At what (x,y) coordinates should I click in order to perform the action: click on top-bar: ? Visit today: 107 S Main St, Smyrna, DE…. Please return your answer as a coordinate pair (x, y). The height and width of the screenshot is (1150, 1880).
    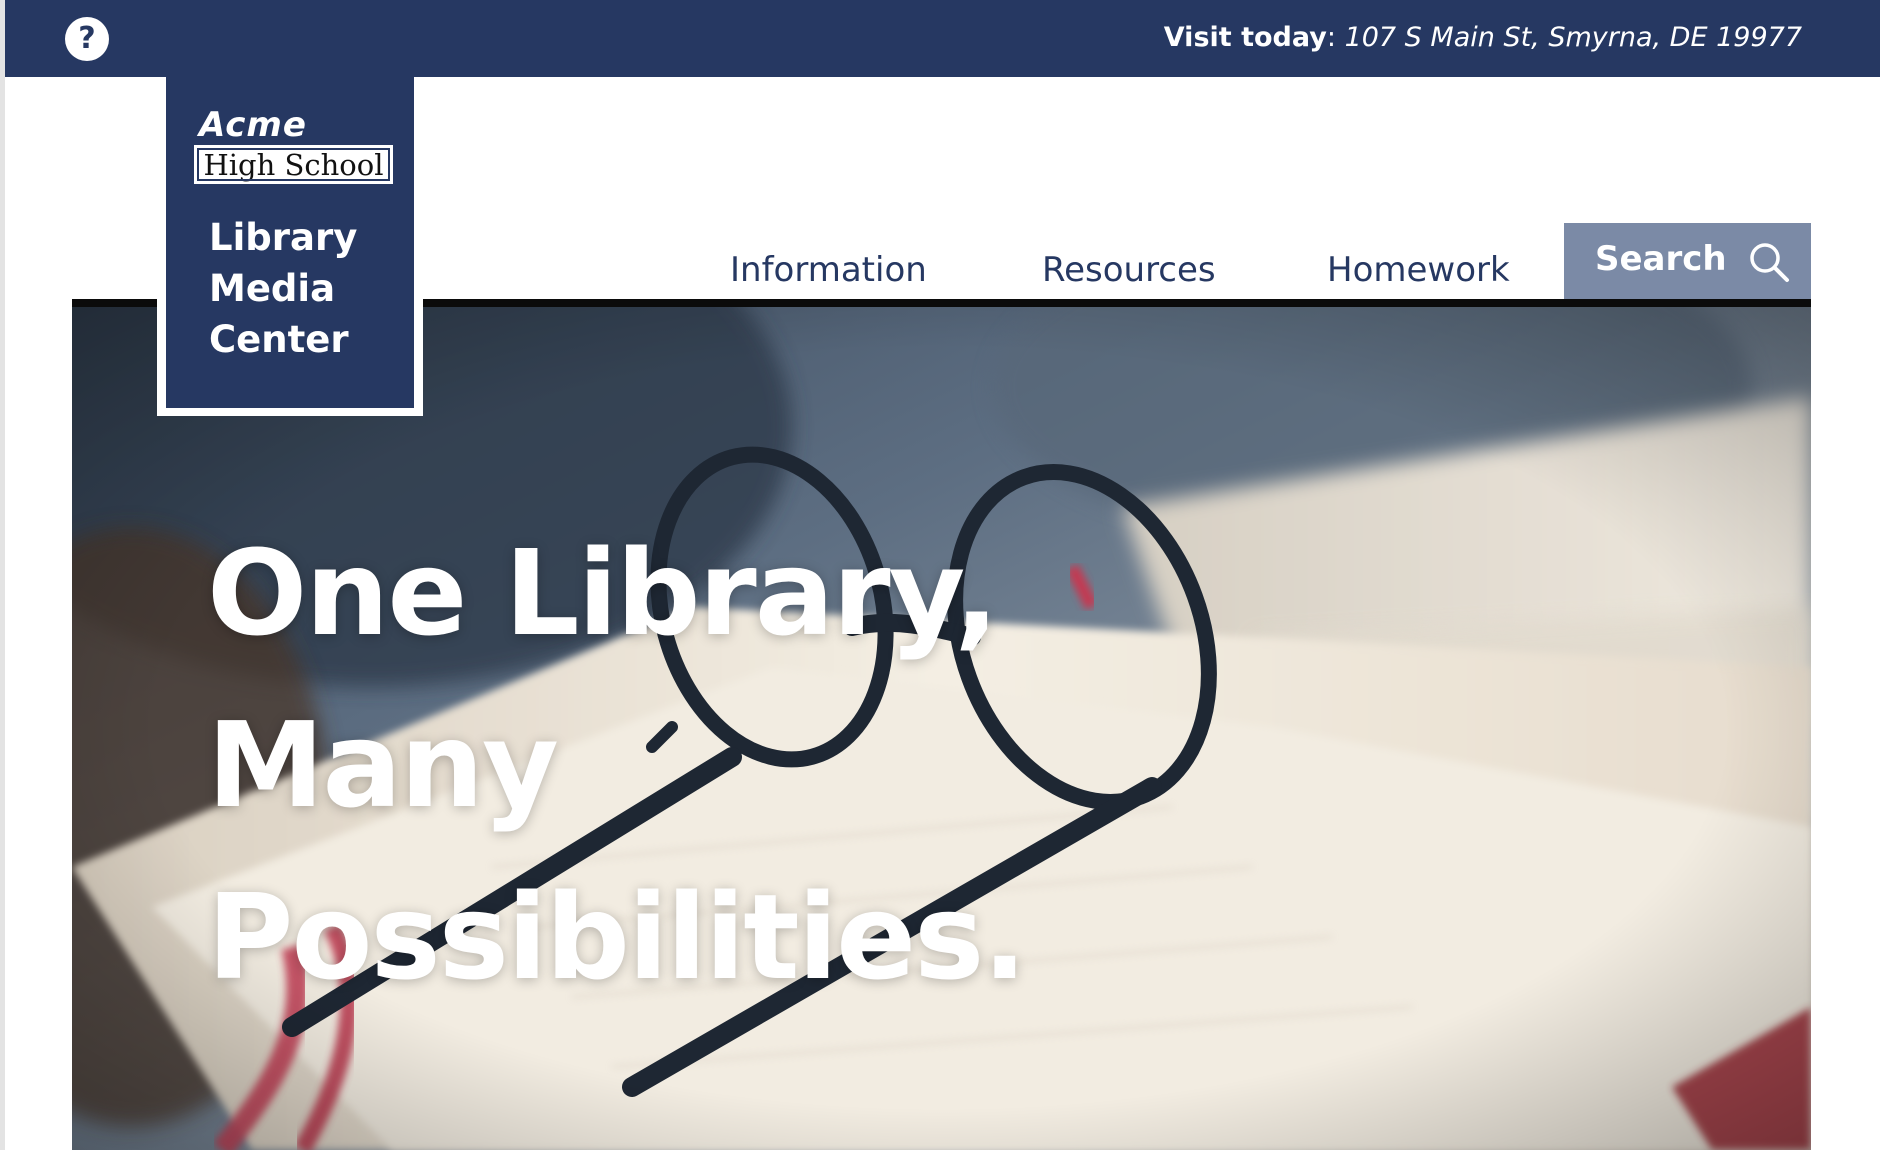
    Looking at the image, I should click on (942, 38).